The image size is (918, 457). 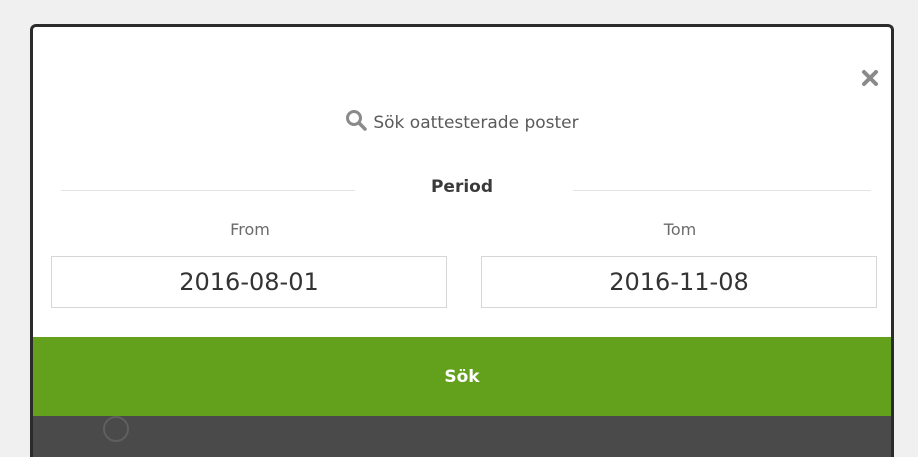 What do you see at coordinates (116, 429) in the screenshot?
I see `circle-icon` at bounding box center [116, 429].